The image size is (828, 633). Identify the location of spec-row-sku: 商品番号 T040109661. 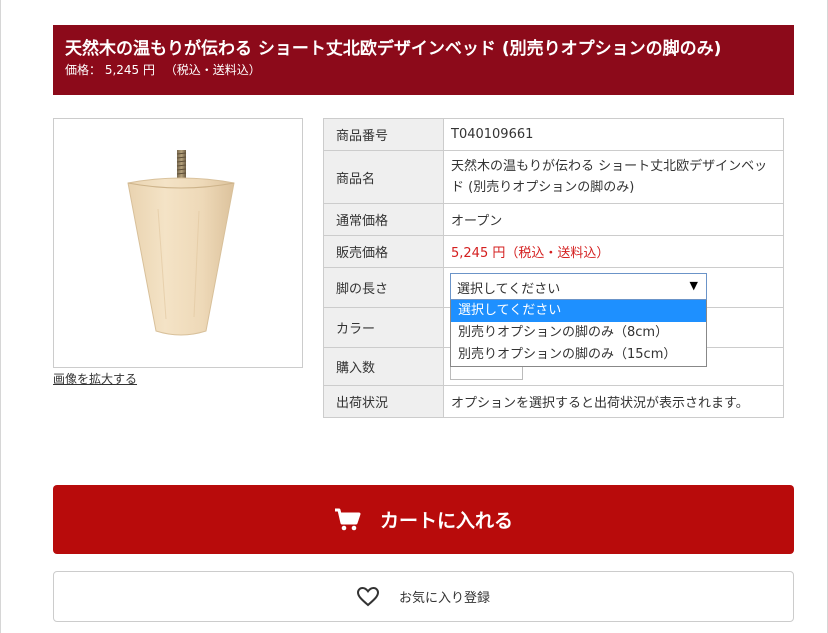
(553, 134).